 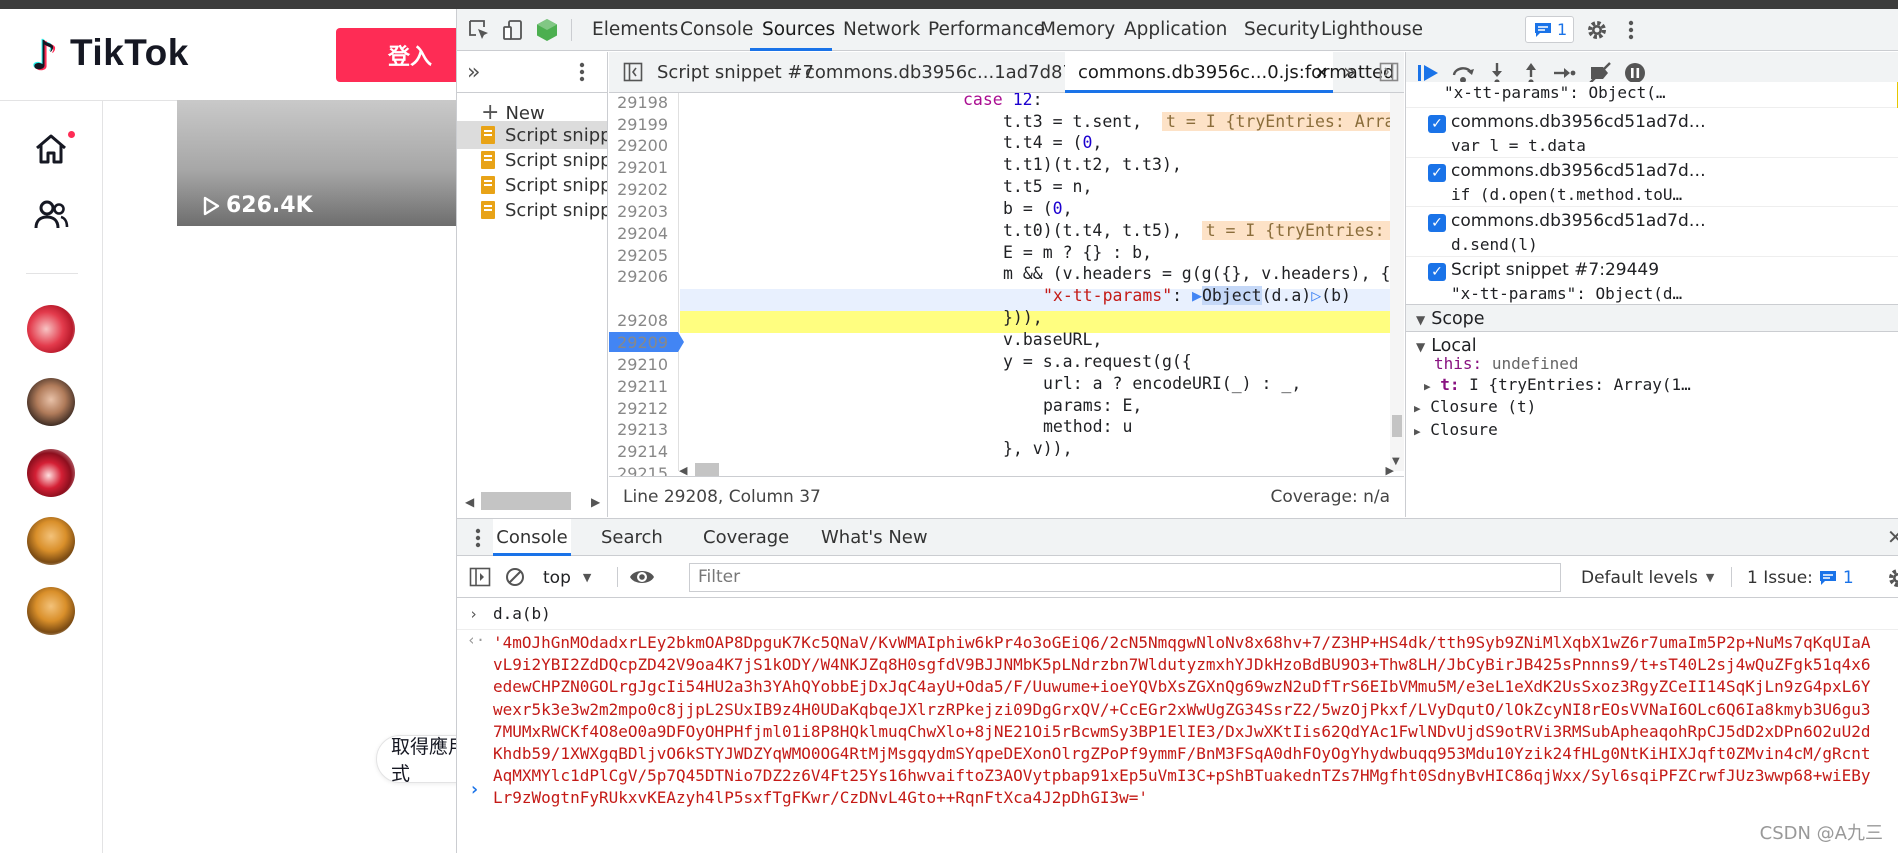 I want to click on toggle-debugger-icon, so click(x=1389, y=74).